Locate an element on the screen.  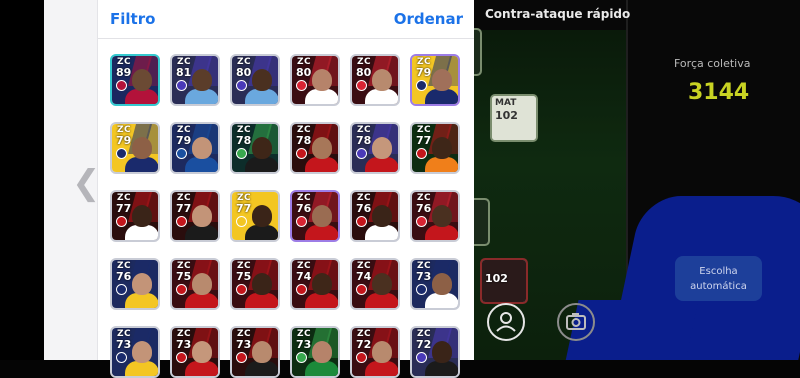
pitch-player-card: MAT 102 is located at coordinates (514, 118).